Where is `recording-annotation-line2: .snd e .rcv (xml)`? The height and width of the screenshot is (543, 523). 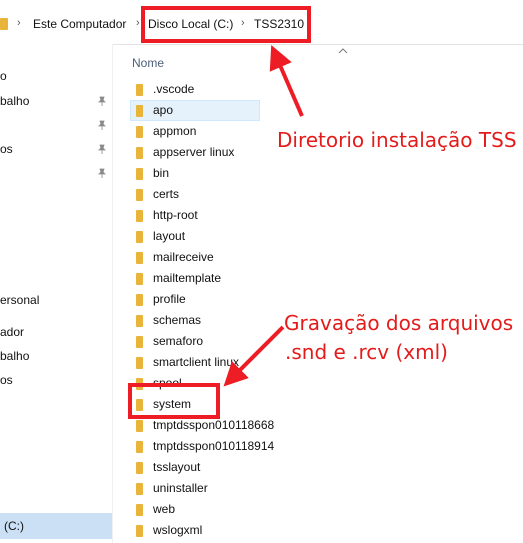 recording-annotation-line2: .snd e .rcv (xml) is located at coordinates (366, 352).